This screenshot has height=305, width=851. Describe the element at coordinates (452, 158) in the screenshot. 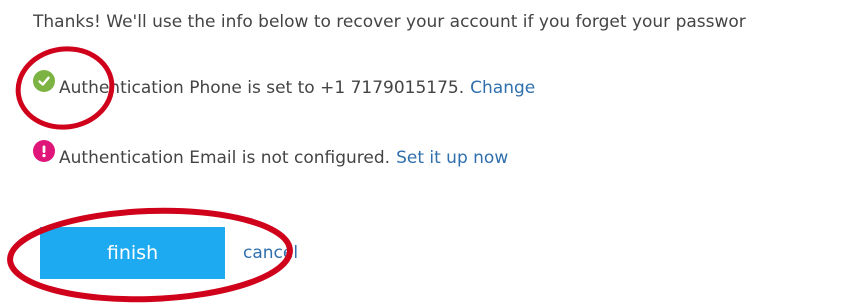

I see `setup-email-link: Set it up now` at that location.